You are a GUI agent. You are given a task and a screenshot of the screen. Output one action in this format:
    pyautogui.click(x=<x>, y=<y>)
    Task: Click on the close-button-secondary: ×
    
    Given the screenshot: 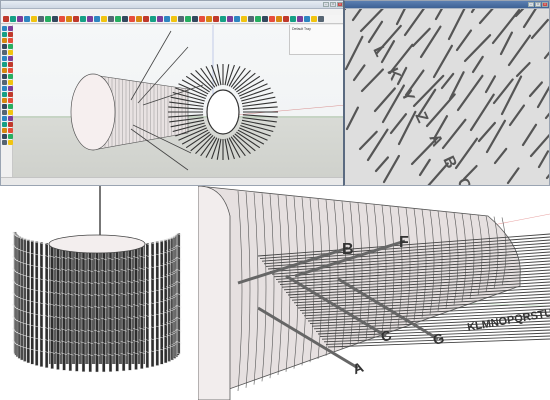 What is the action you would take?
    pyautogui.click(x=545, y=4)
    